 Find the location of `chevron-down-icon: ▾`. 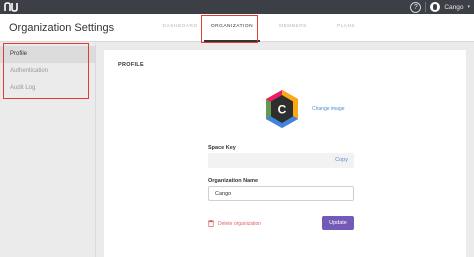

chevron-down-icon: ▾ is located at coordinates (468, 7).